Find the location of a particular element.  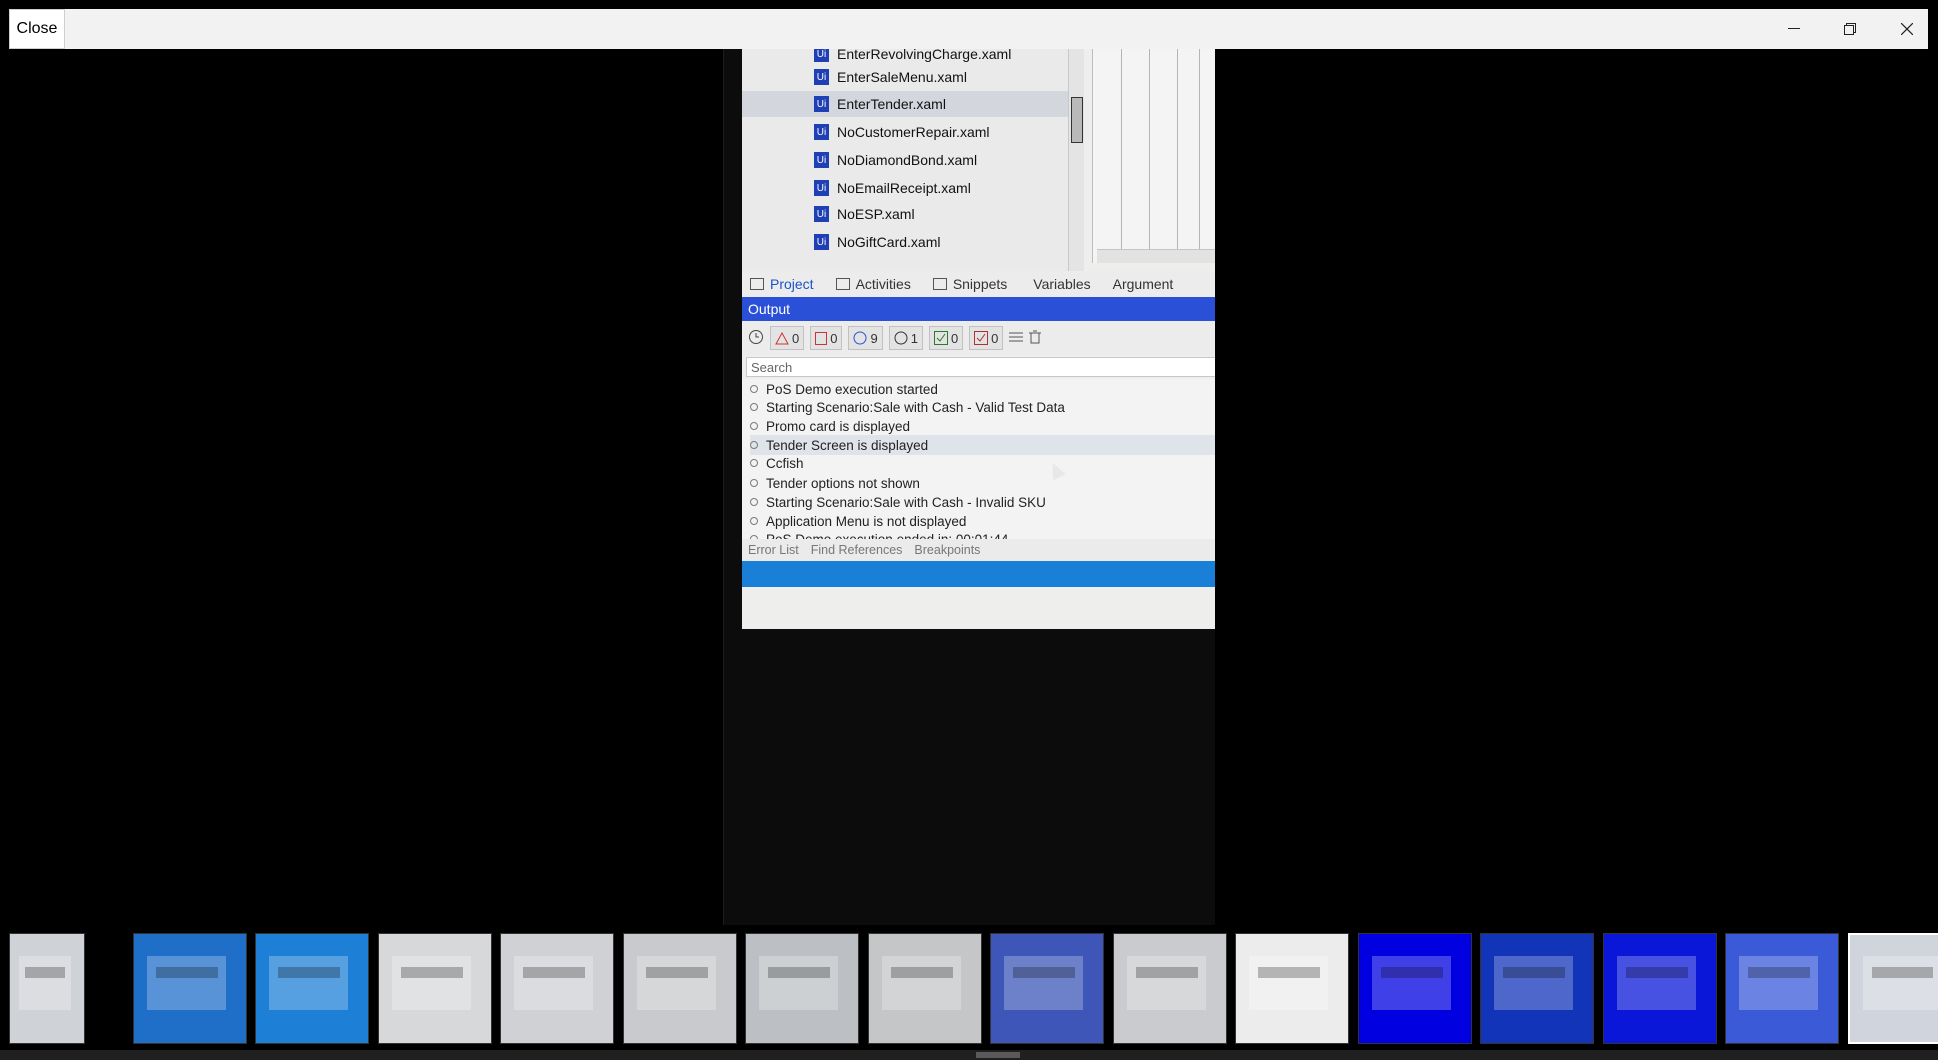

tree-item: Ui NoDiamondBond.xaml is located at coordinates (895, 160).